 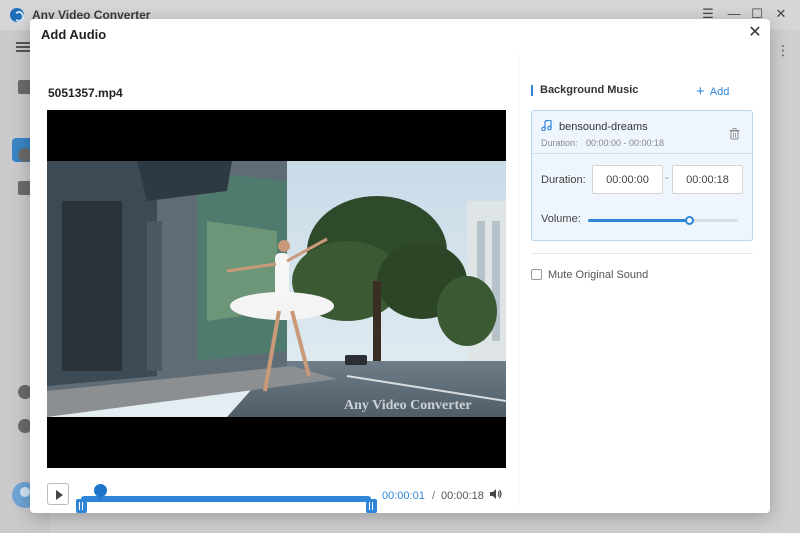 What do you see at coordinates (403, 496) in the screenshot?
I see `current-time: 00:00:01` at bounding box center [403, 496].